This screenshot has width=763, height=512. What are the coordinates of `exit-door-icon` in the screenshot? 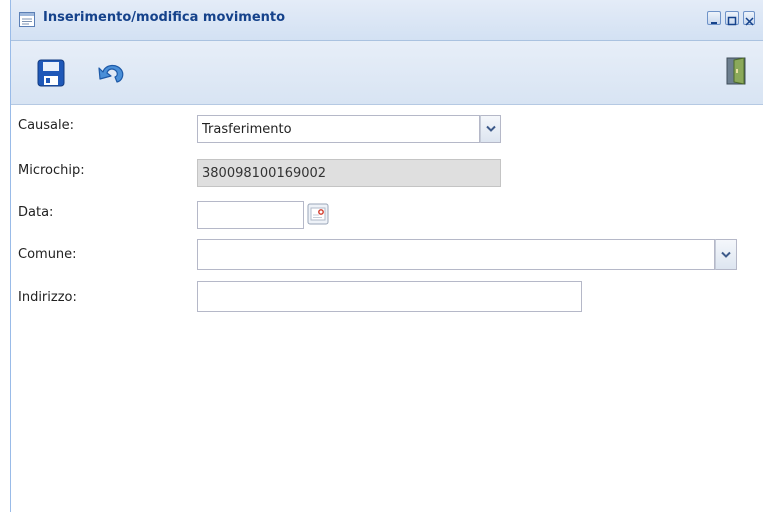 It's located at (736, 71).